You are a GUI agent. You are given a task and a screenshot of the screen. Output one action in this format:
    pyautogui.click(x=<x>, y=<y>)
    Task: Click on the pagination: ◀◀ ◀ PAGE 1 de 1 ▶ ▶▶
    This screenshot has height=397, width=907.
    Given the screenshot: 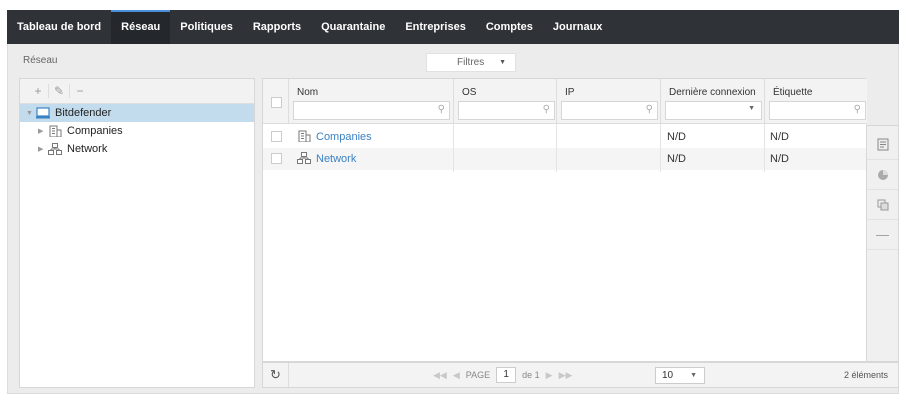 What is the action you would take?
    pyautogui.click(x=502, y=375)
    